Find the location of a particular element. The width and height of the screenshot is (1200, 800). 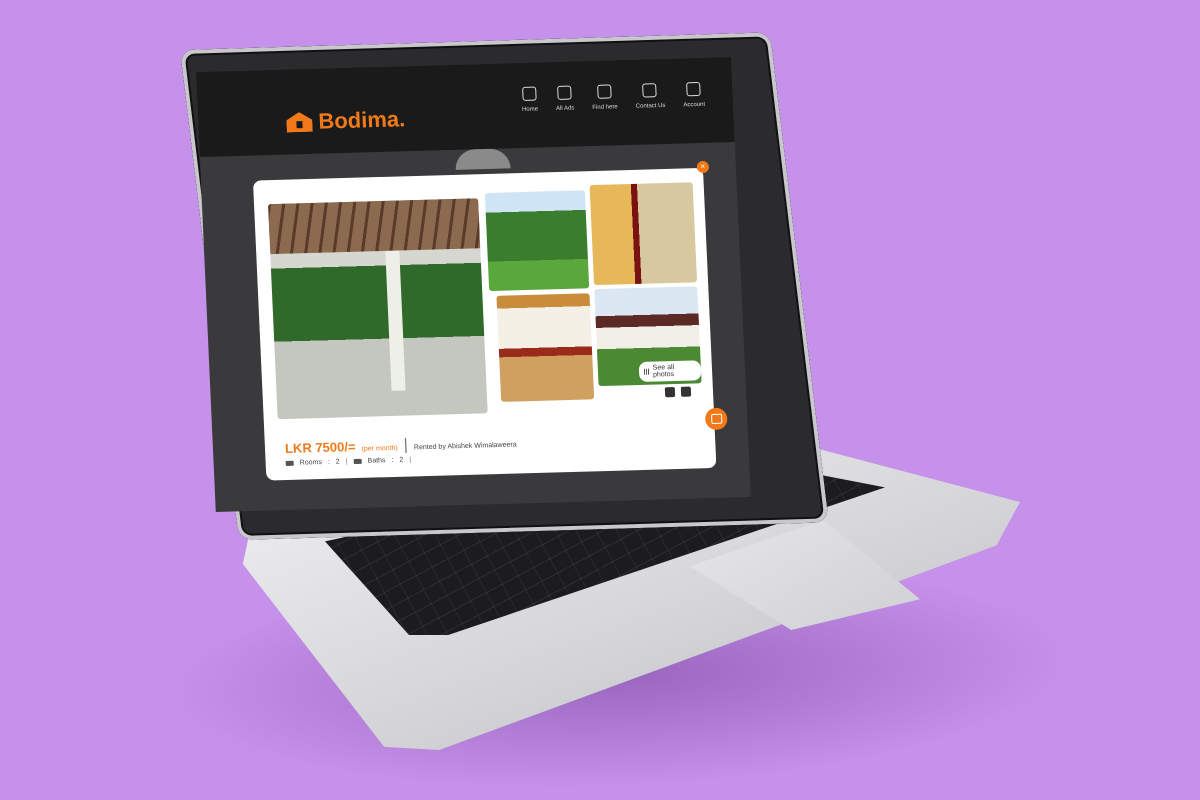

nav-label-all-ads: All Ads is located at coordinates (565, 108).